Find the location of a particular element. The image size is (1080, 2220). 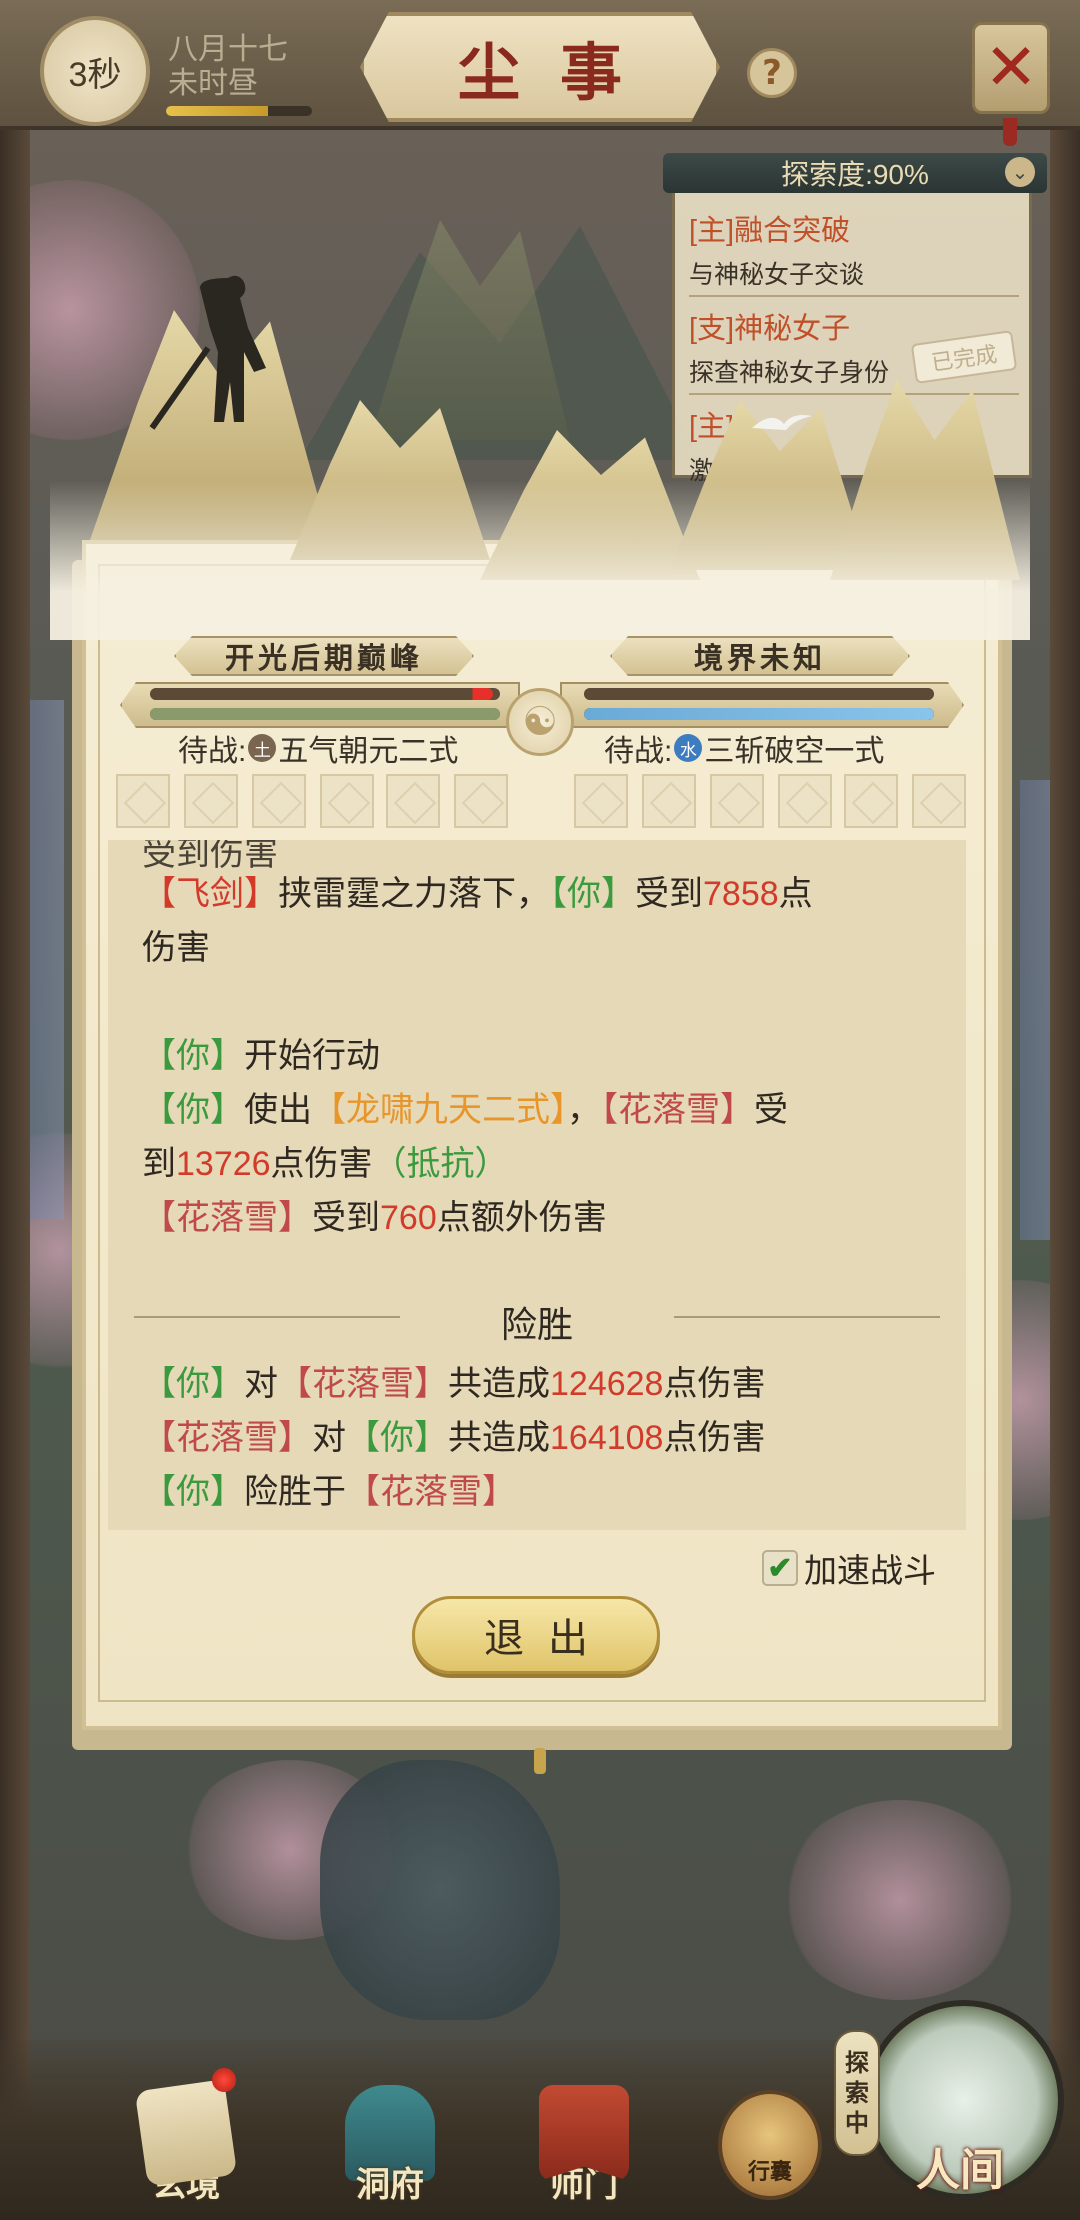

nav-shimen: 师门 is located at coordinates (584, 2131).